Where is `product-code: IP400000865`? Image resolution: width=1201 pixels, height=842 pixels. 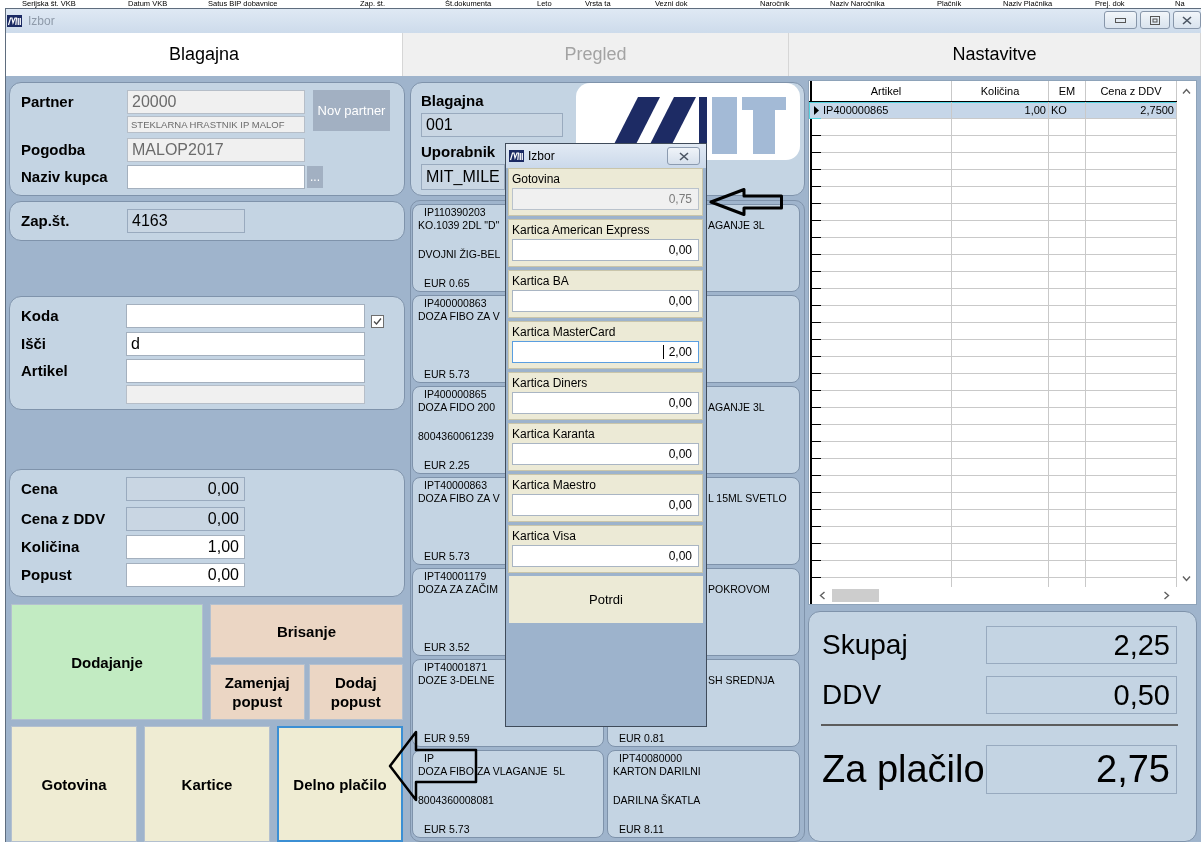 product-code: IP400000865 is located at coordinates (455, 394).